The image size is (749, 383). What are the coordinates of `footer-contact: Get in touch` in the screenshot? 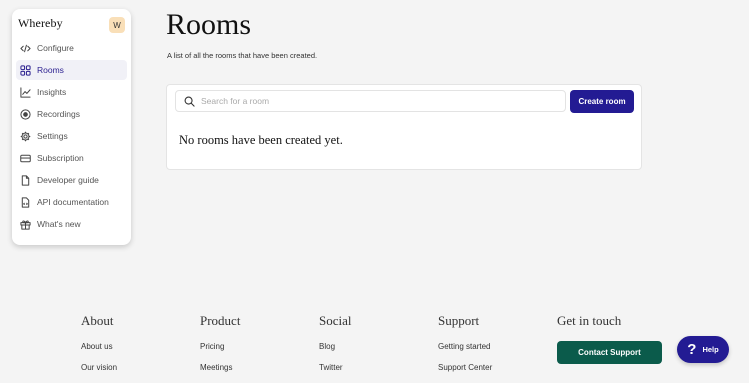 It's located at (589, 327).